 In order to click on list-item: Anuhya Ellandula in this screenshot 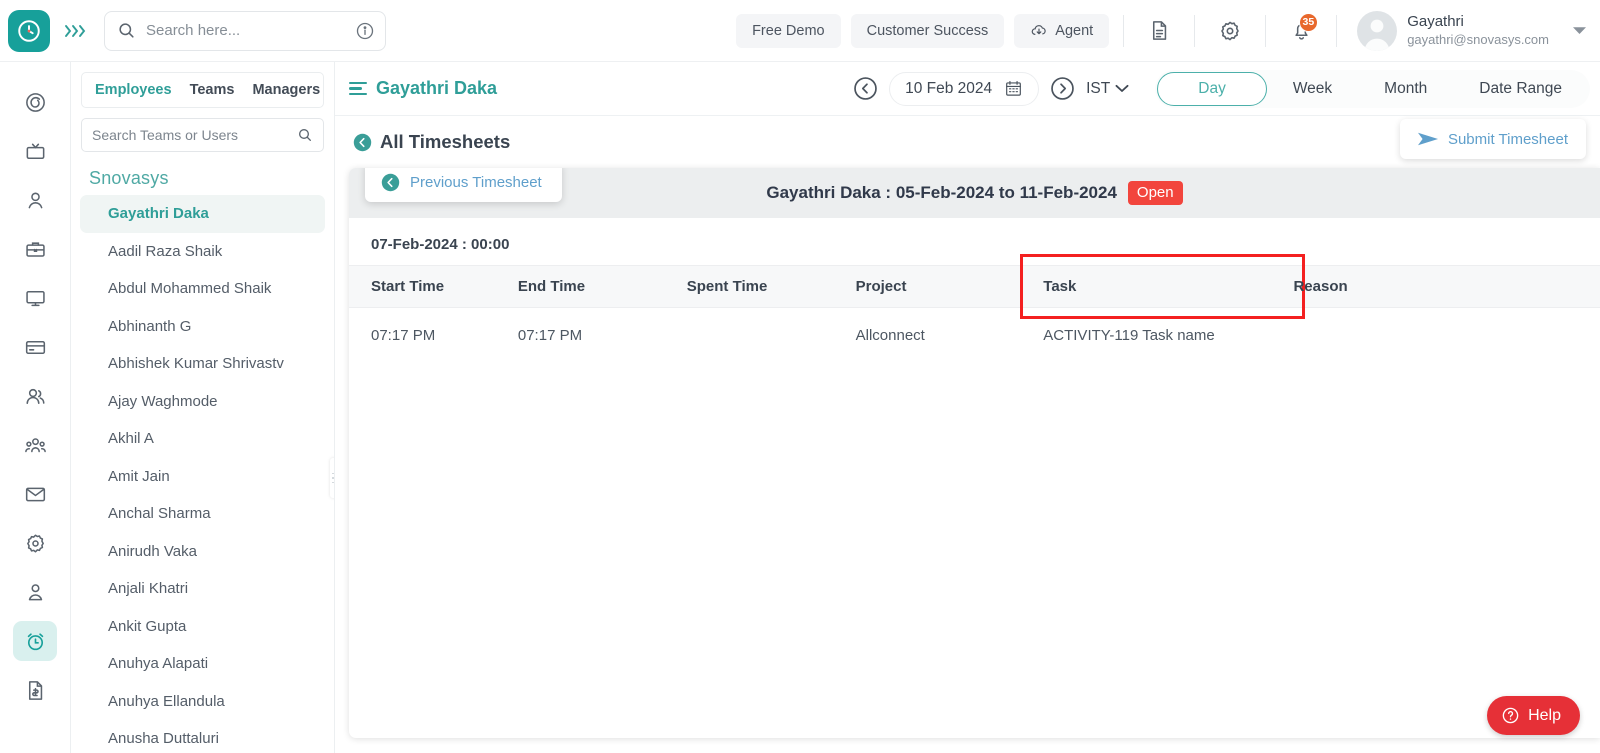, I will do `click(202, 702)`.